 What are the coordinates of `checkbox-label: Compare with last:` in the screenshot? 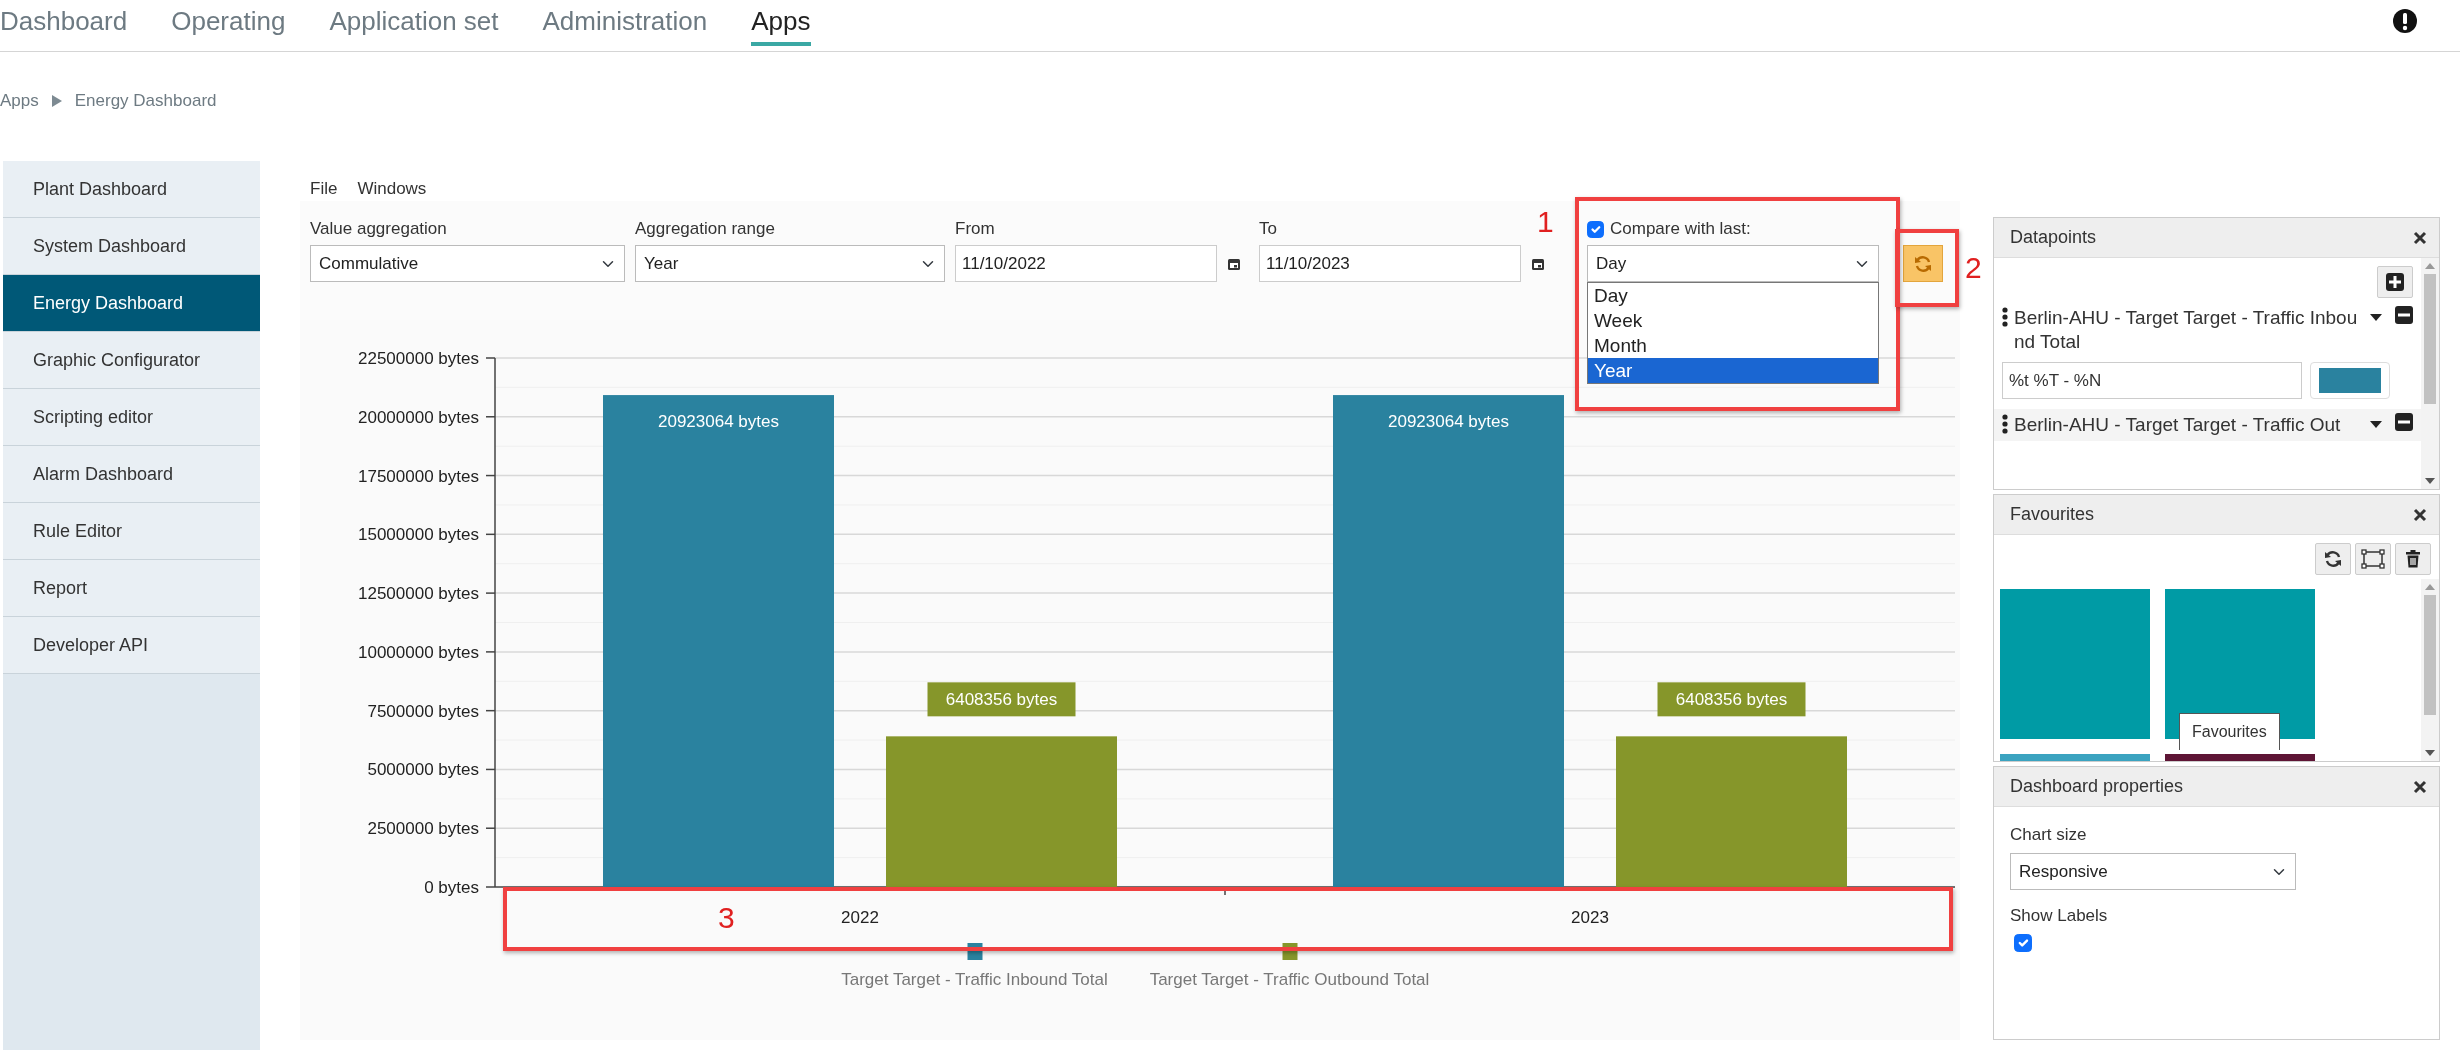 It's located at (1680, 229).